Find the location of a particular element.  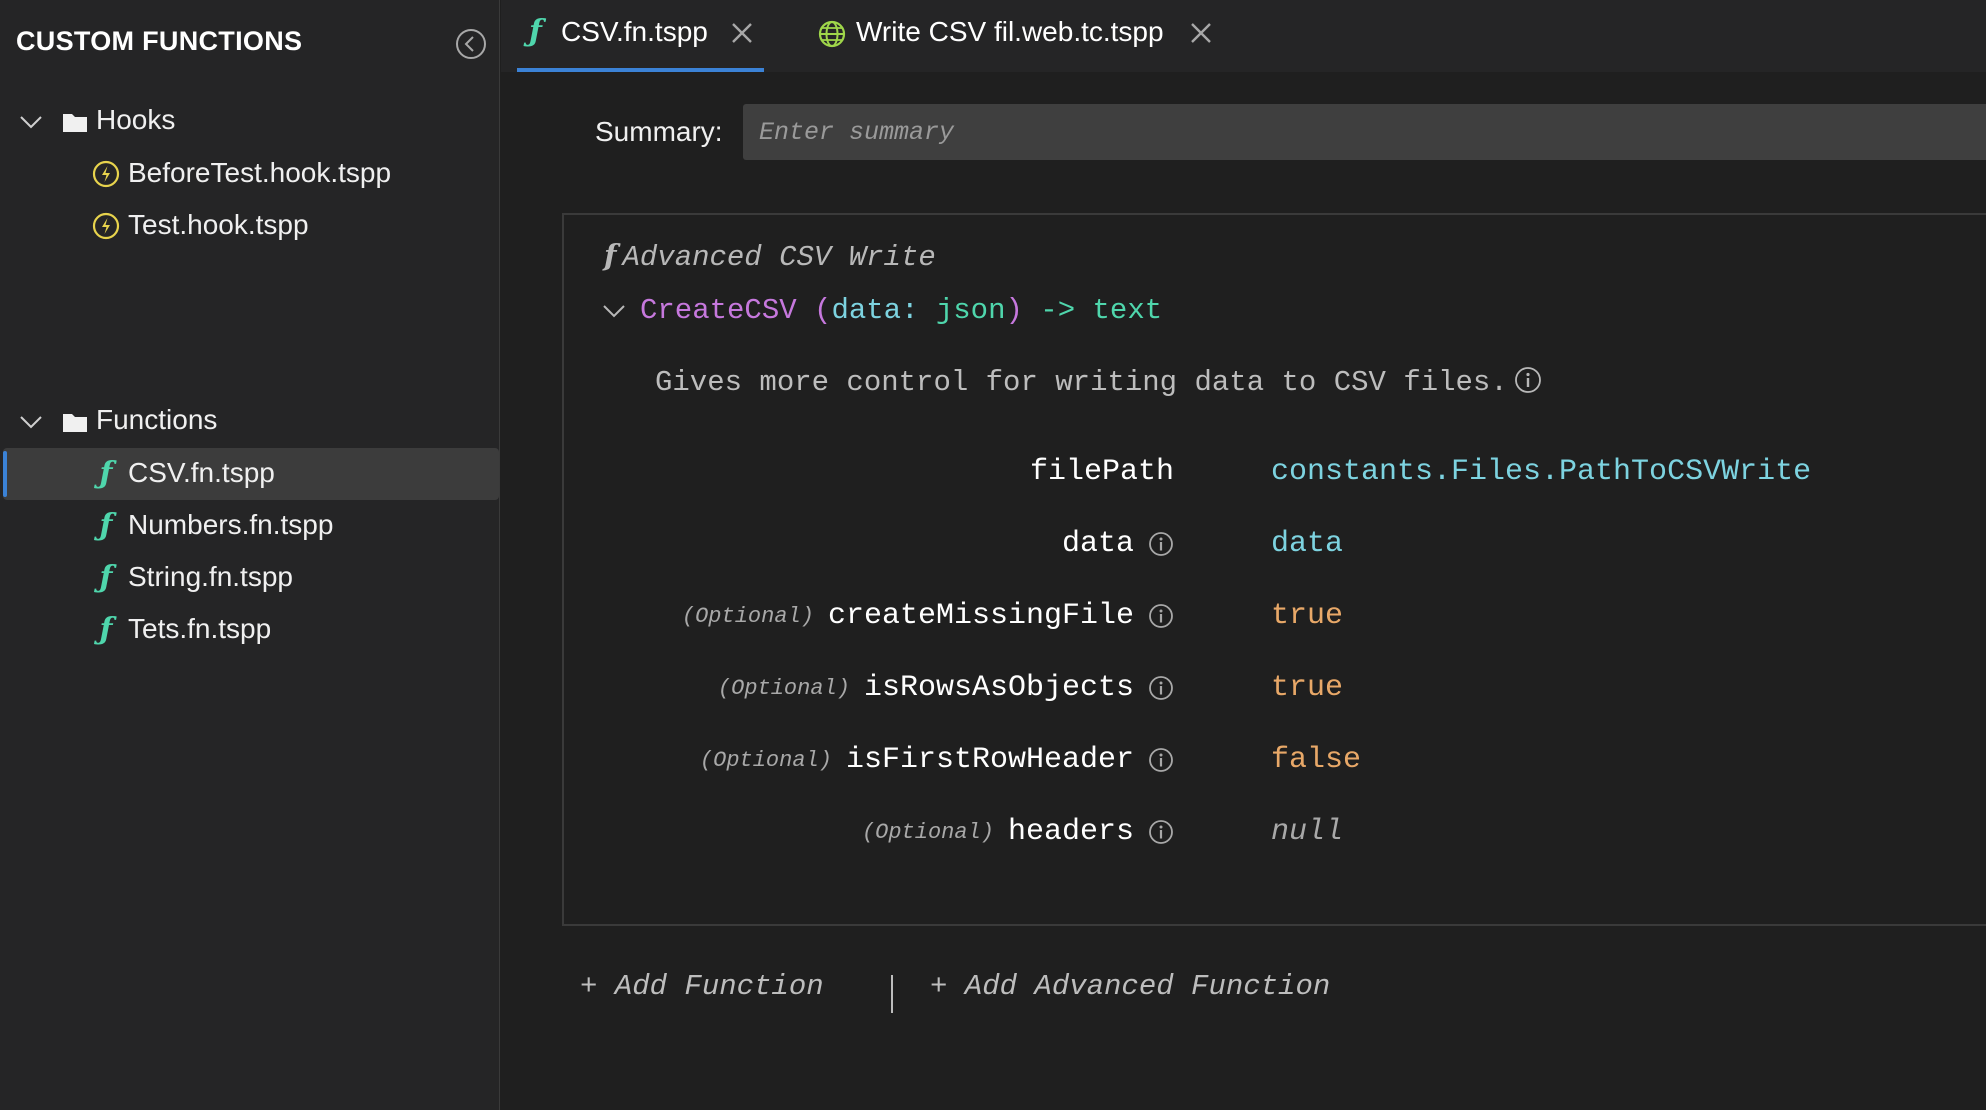

tree-item-test-hook: Test.hook.tspp is located at coordinates (249, 226).